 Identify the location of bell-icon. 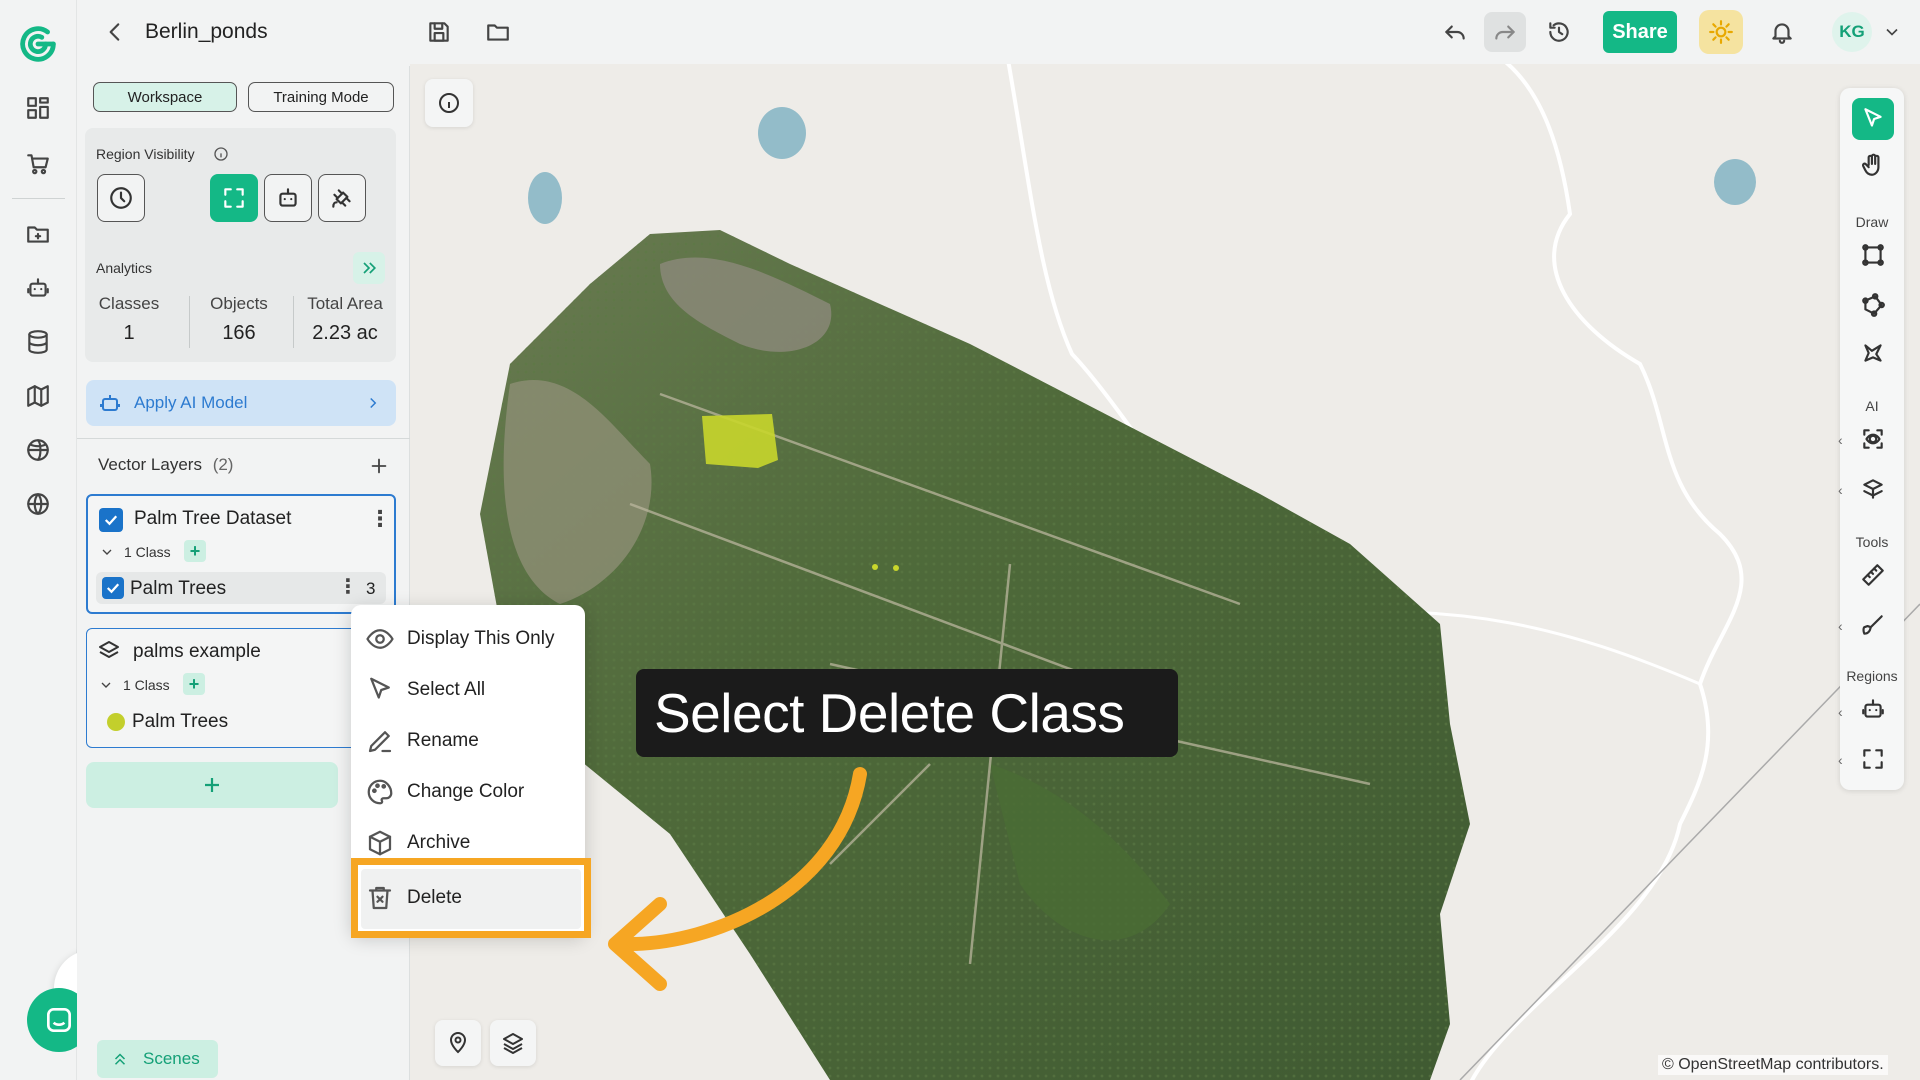
(1782, 33).